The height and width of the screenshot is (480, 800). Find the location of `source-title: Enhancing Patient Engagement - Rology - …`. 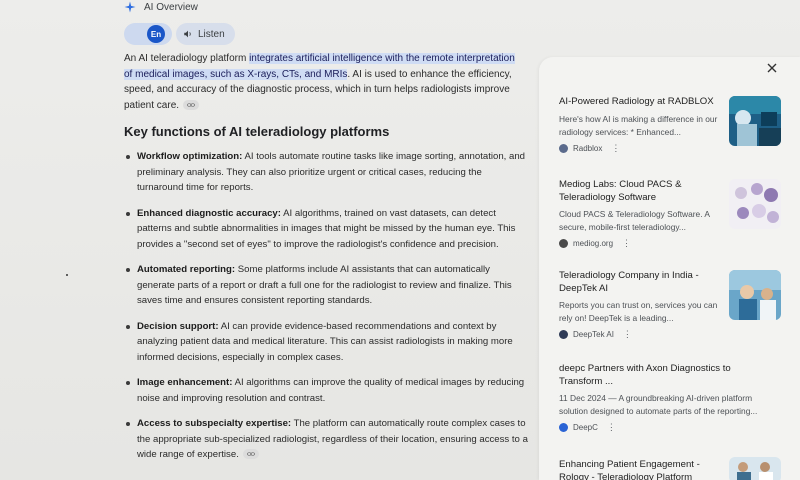

source-title: Enhancing Patient Engagement - Rology - … is located at coordinates (640, 469).